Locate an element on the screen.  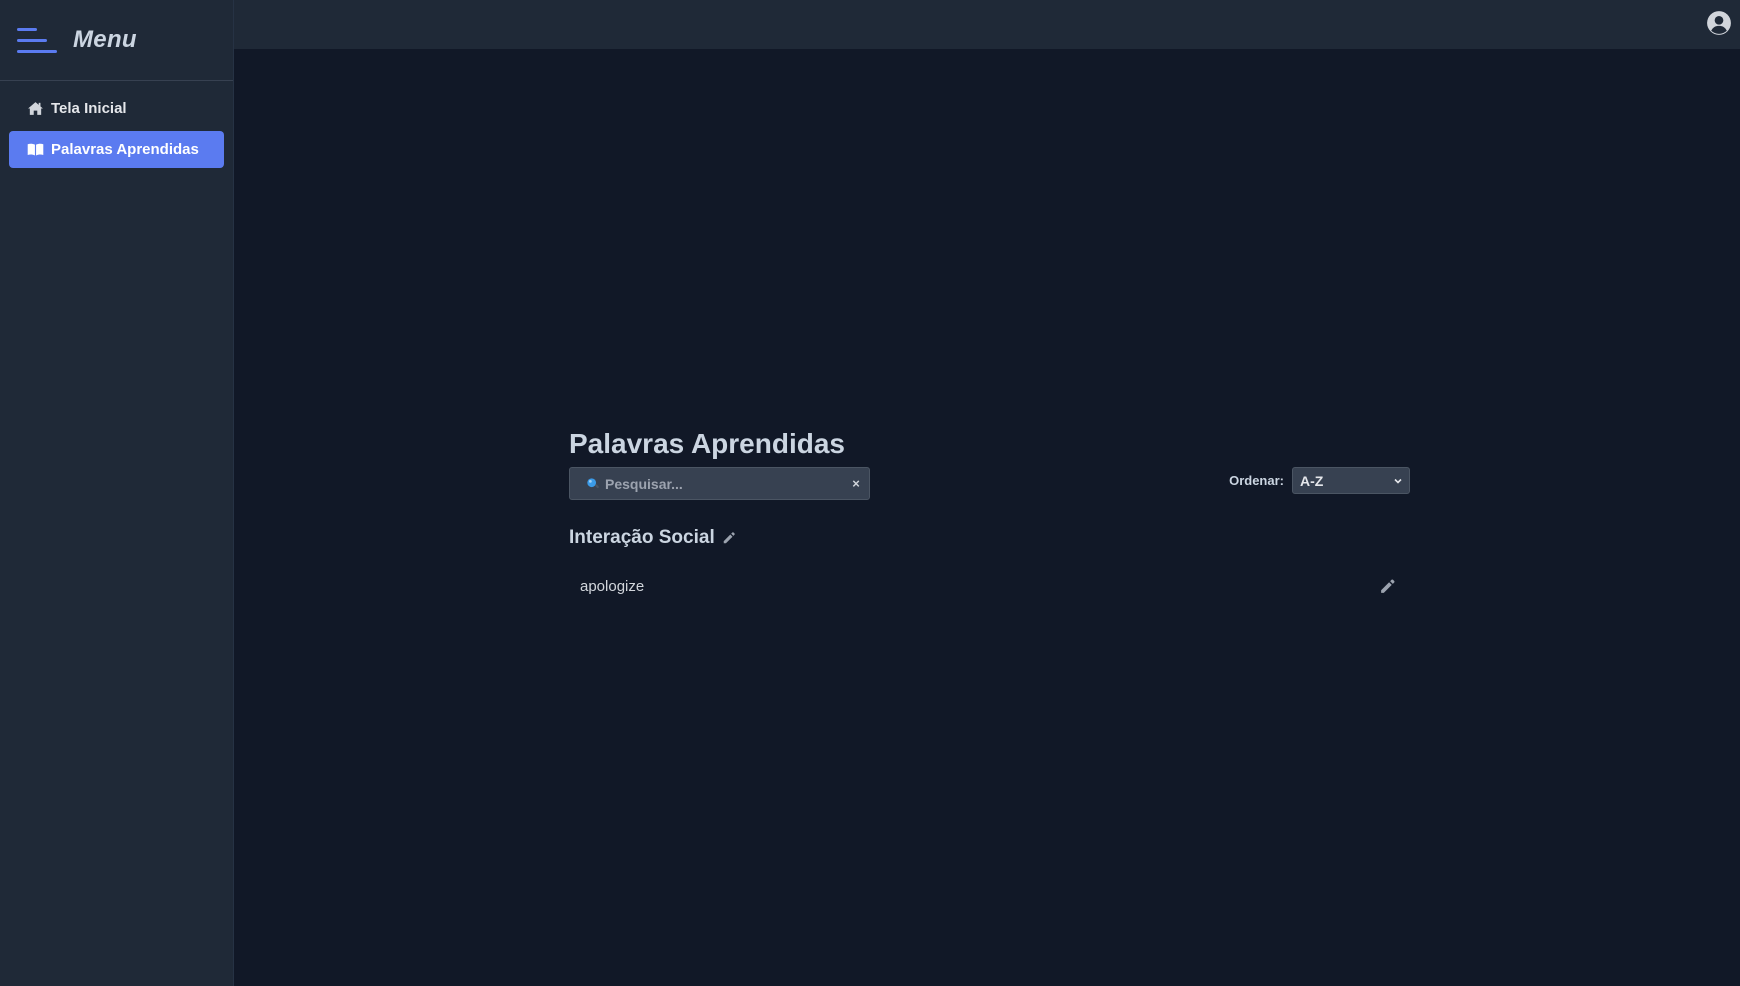
sort-control: Ordenar: A-Z is located at coordinates (1319, 480).